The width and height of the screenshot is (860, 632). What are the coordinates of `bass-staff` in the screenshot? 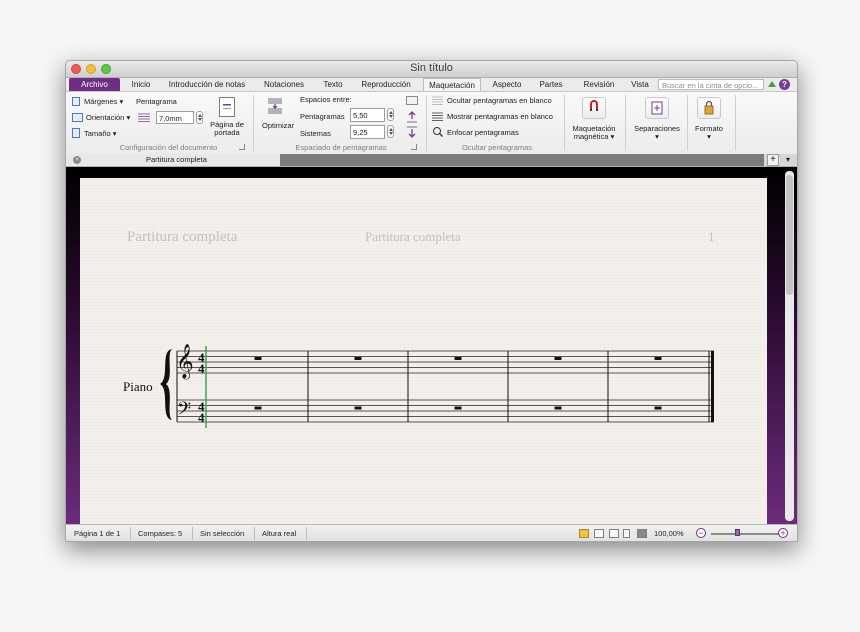 It's located at (445, 411).